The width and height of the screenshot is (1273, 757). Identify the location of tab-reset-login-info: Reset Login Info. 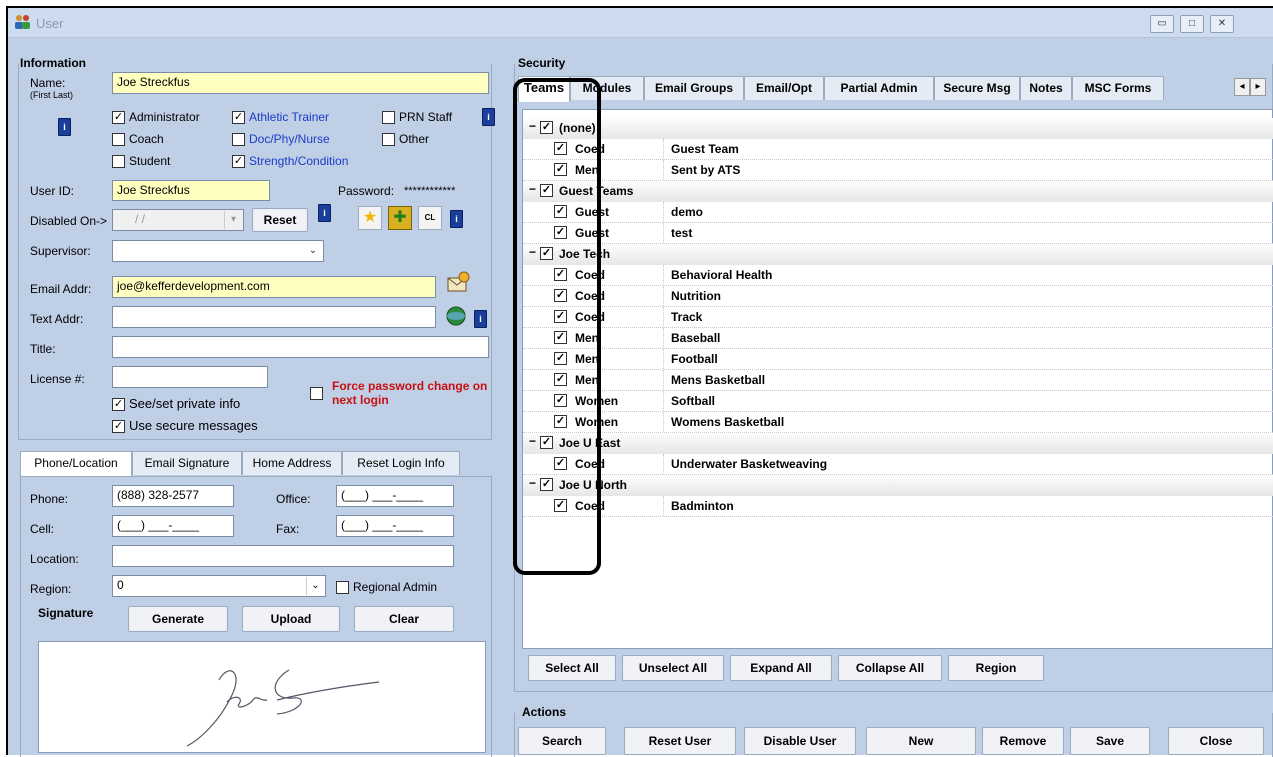
(401, 463).